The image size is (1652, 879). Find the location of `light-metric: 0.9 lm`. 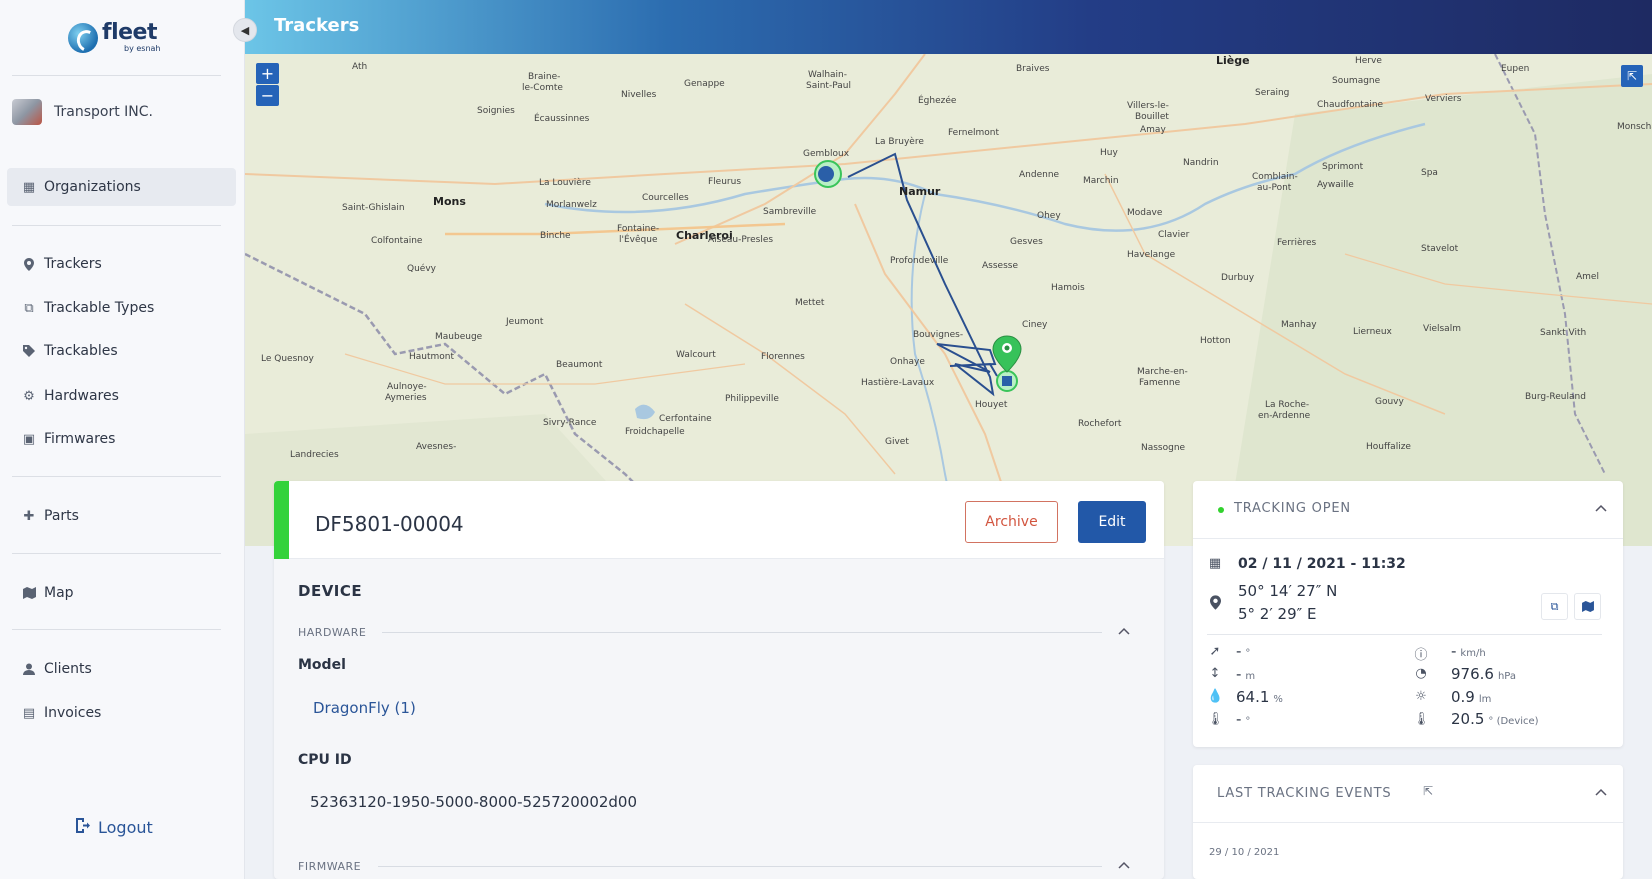

light-metric: 0.9 lm is located at coordinates (1471, 697).